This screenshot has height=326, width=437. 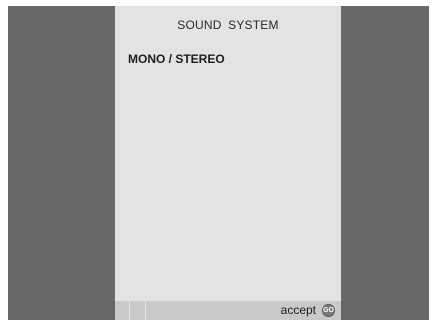 I want to click on menu-title: SOUND SYSTEM, so click(x=228, y=25).